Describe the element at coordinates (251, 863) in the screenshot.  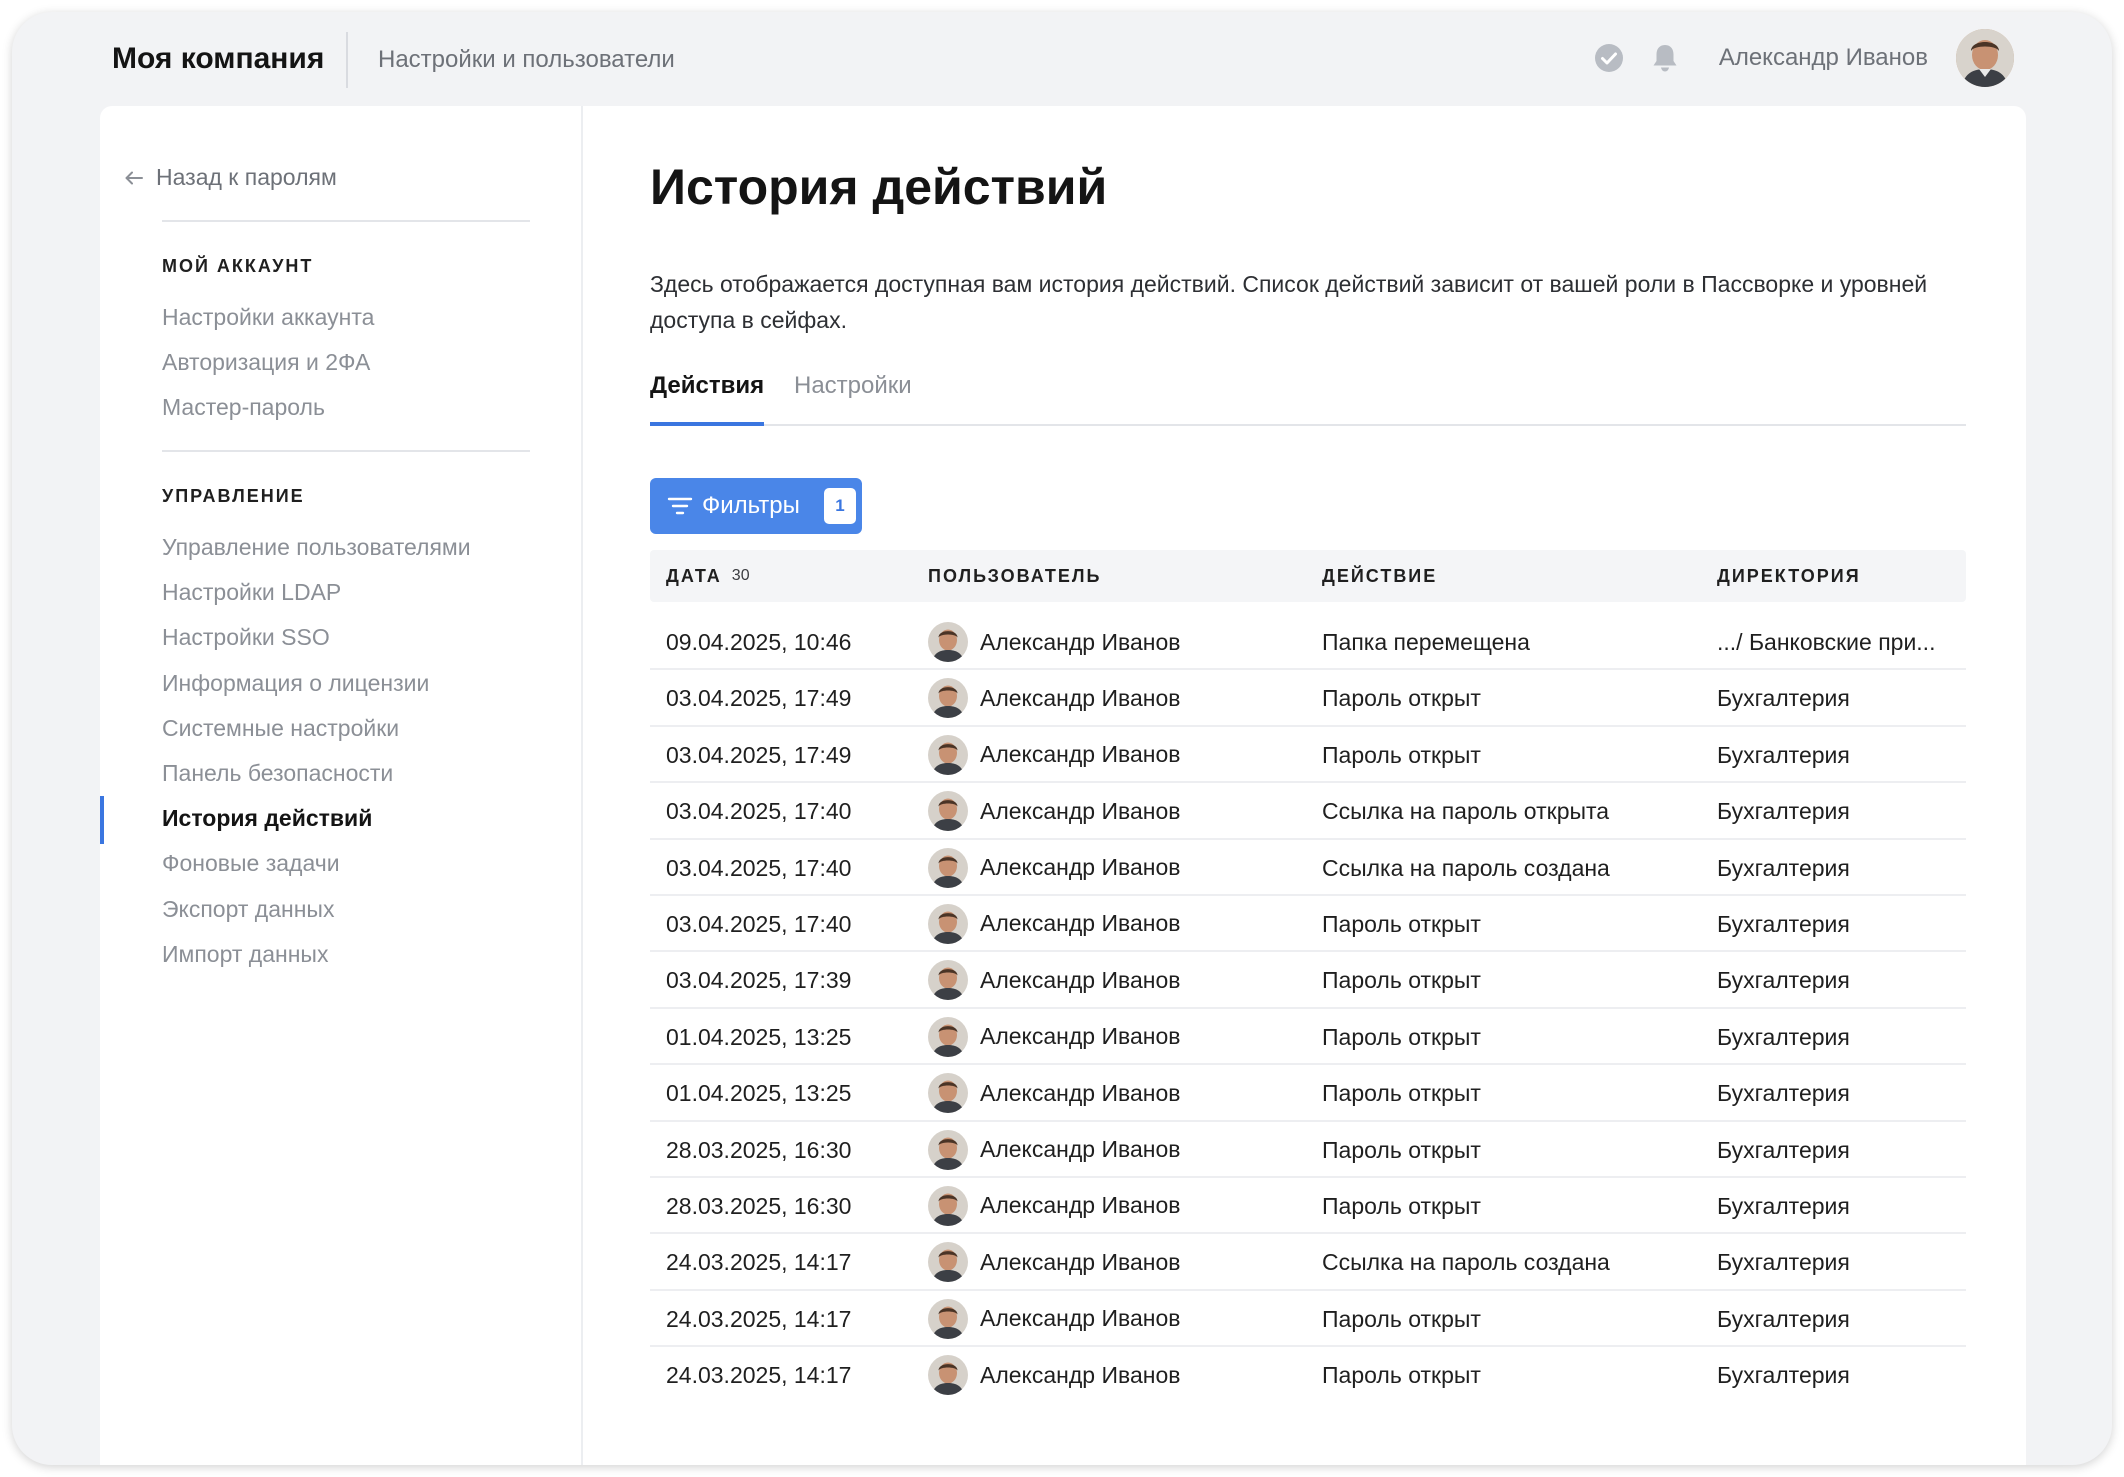
I see `sidebar-item-background-tasks: Фоновые задачи` at that location.